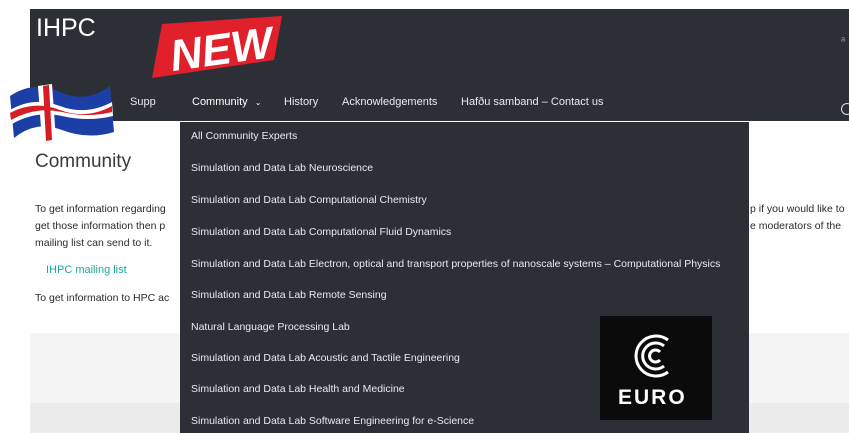  What do you see at coordinates (62, 113) in the screenshot?
I see `iceland-flag-icon` at bounding box center [62, 113].